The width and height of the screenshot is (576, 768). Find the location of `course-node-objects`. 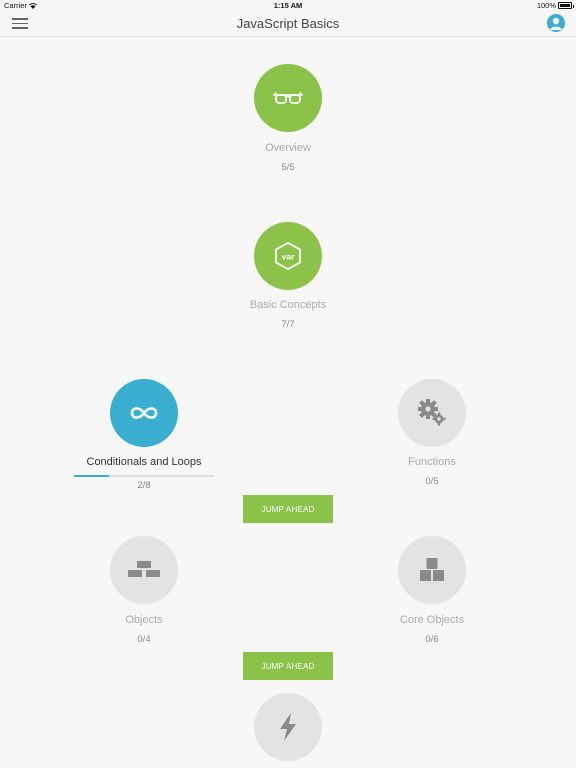

course-node-objects is located at coordinates (144, 570).